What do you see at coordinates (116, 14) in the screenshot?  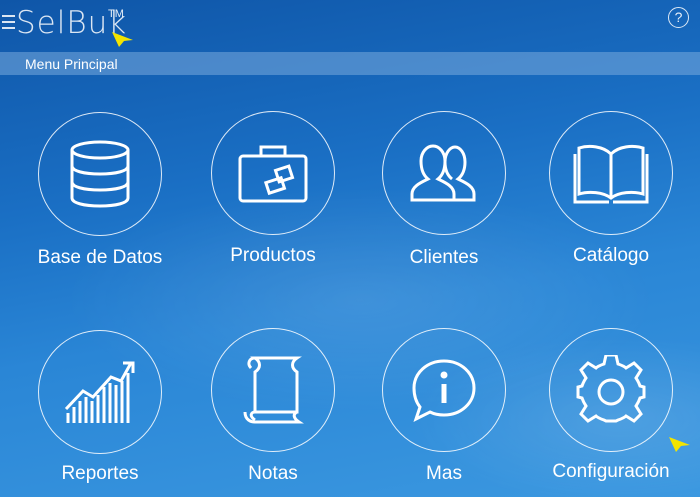 I see `trademark-mark: TM` at bounding box center [116, 14].